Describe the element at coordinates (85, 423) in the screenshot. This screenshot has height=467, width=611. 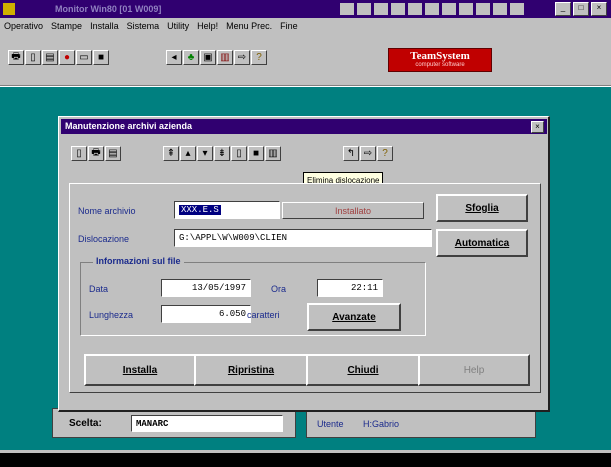
I see `scelta-label: Scelta:` at that location.